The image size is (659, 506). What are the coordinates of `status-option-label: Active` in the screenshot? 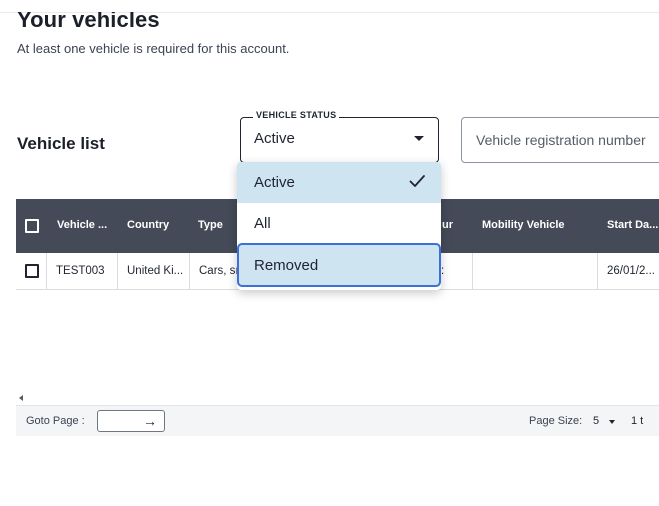 It's located at (274, 182).